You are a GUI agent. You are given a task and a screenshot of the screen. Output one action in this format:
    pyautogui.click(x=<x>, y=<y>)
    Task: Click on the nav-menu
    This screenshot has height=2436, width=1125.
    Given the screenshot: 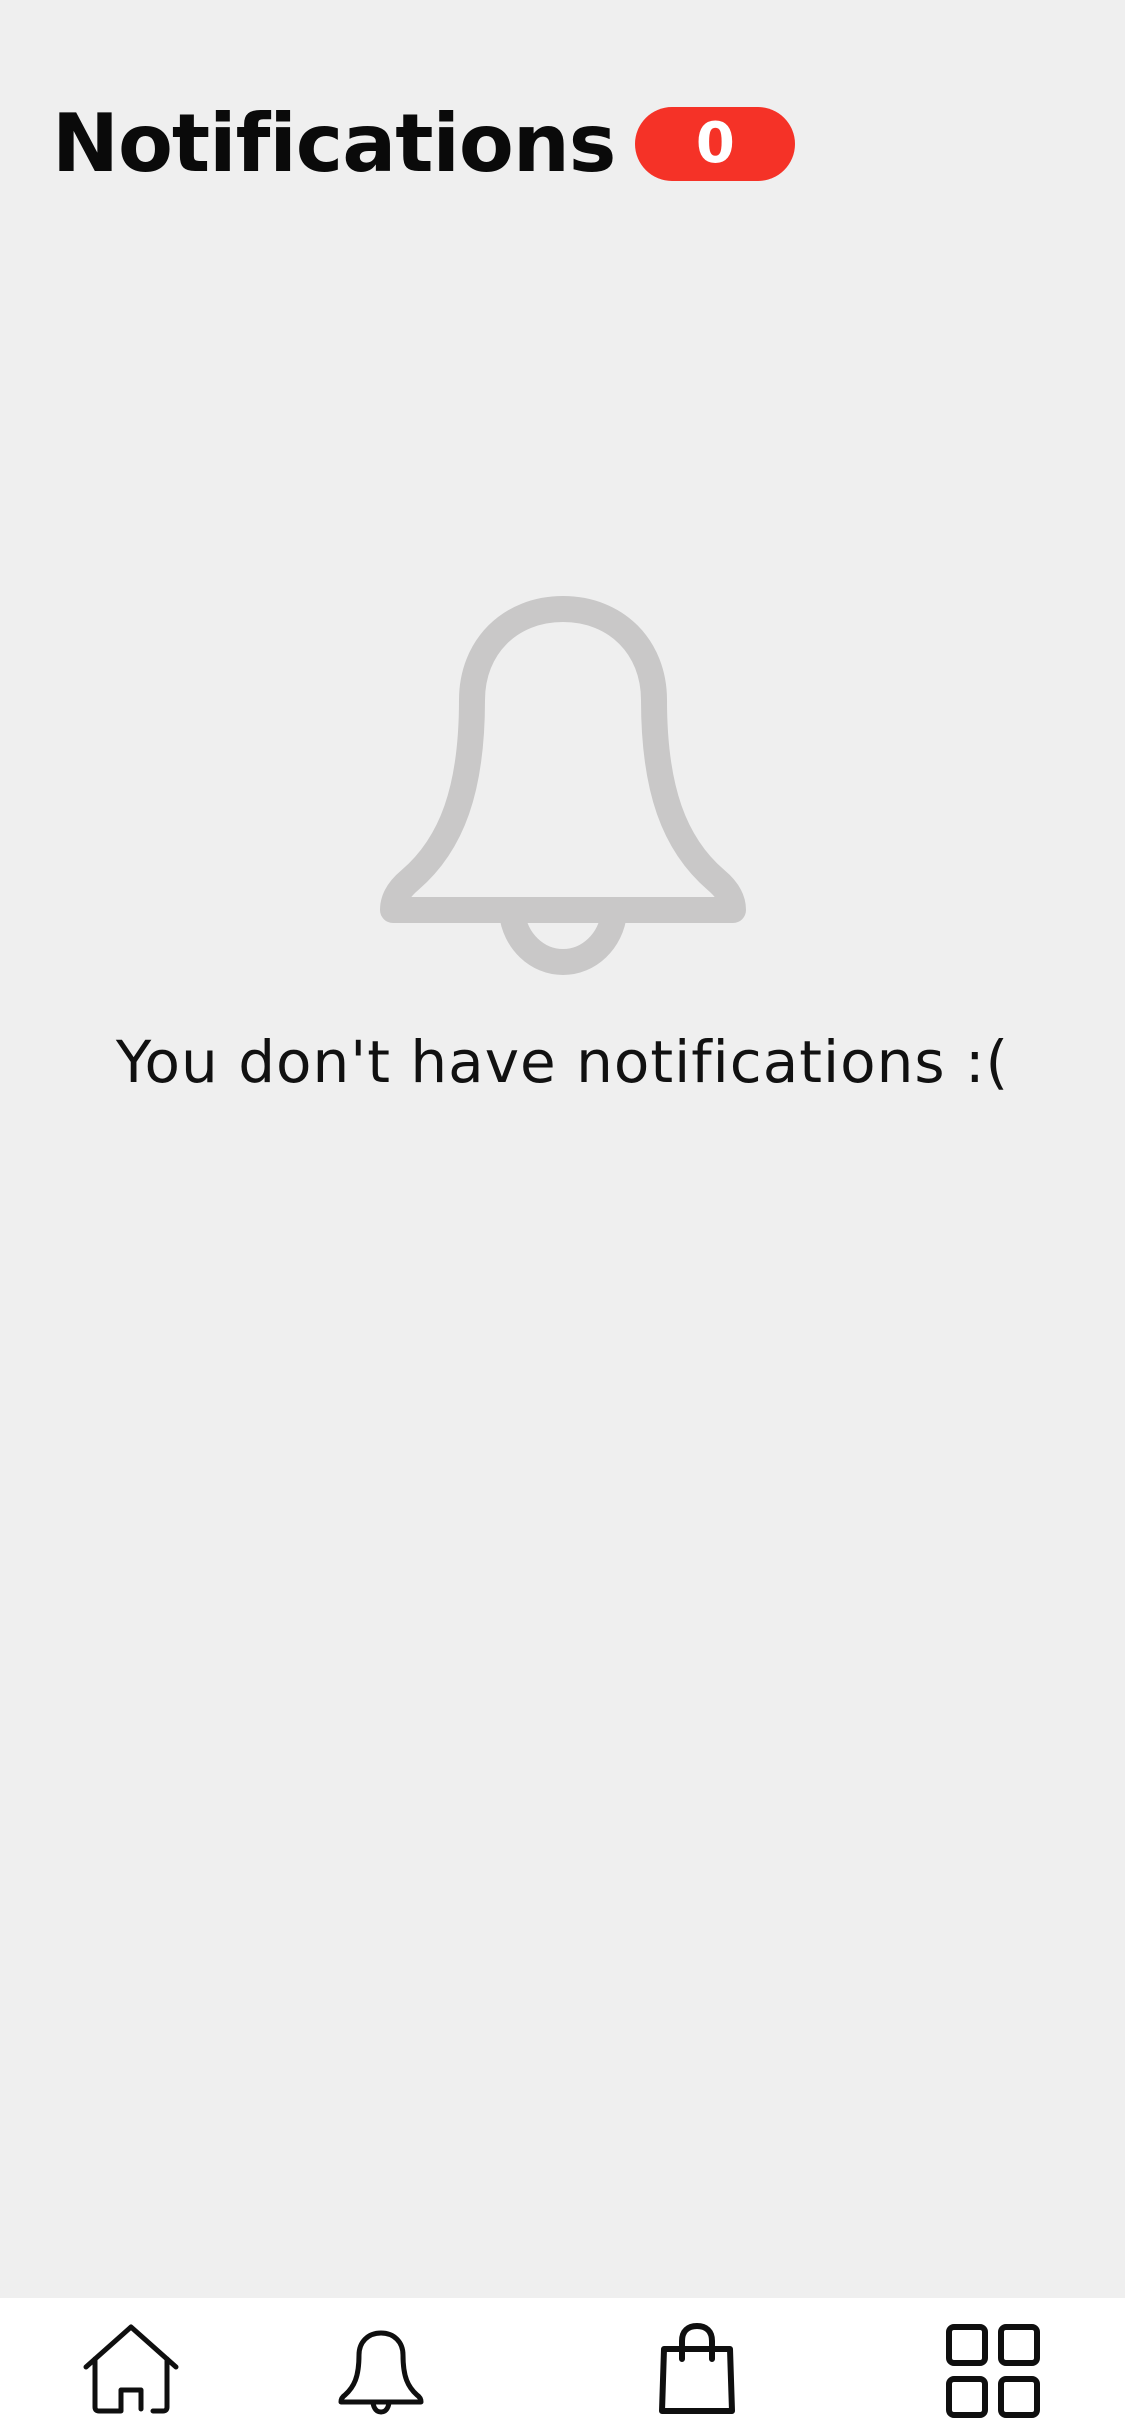 What is the action you would take?
    pyautogui.click(x=993, y=2371)
    